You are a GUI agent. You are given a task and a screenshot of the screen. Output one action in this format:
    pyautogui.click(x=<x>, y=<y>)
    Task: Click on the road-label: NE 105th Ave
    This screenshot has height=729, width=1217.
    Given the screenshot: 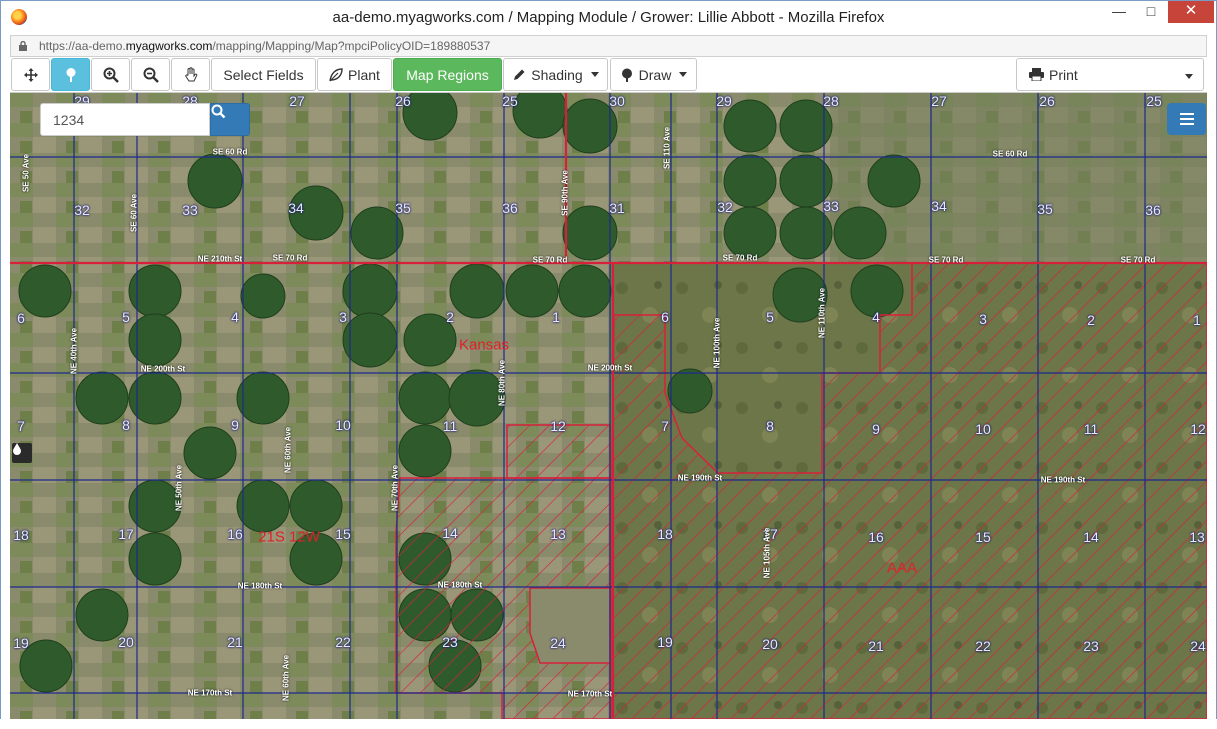 What is the action you would take?
    pyautogui.click(x=767, y=553)
    